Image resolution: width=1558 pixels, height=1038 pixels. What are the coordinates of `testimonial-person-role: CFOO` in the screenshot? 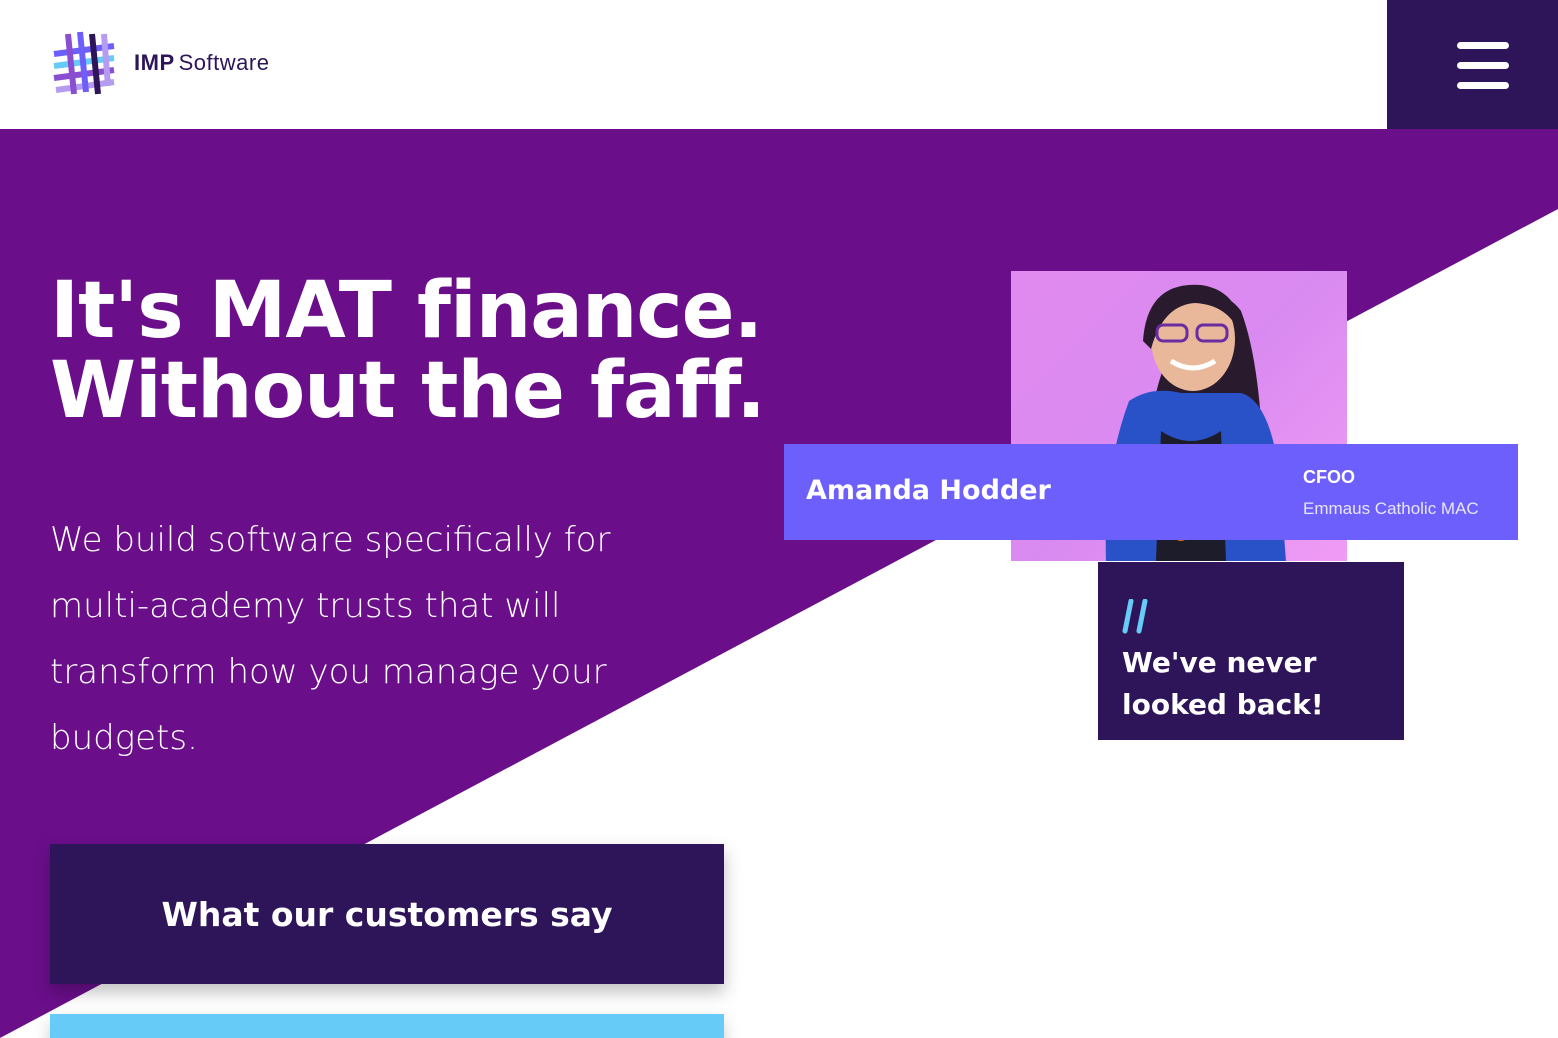 It's located at (1329, 477).